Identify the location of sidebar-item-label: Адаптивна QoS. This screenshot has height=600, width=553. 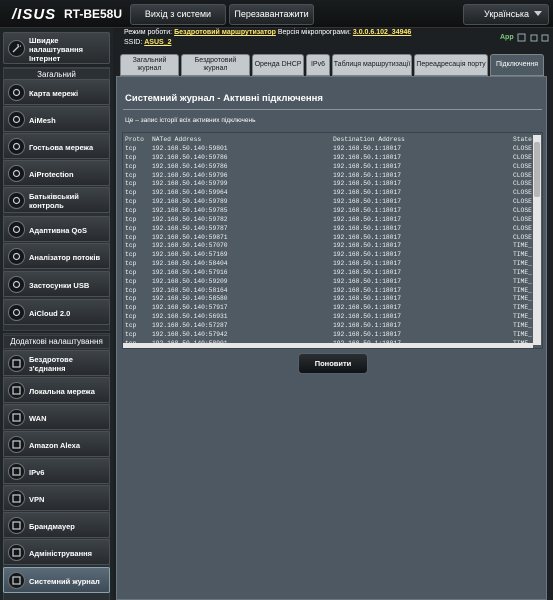
(58, 230).